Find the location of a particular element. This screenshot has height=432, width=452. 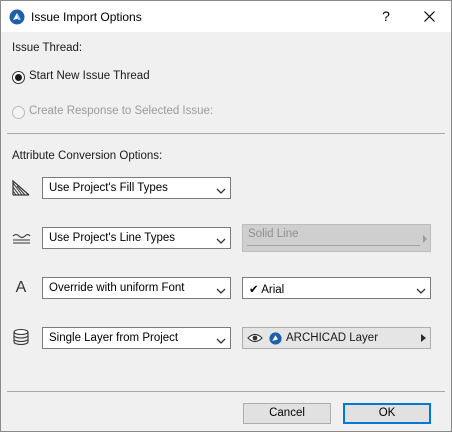

line-type-picker: Solid Line is located at coordinates (336, 238).